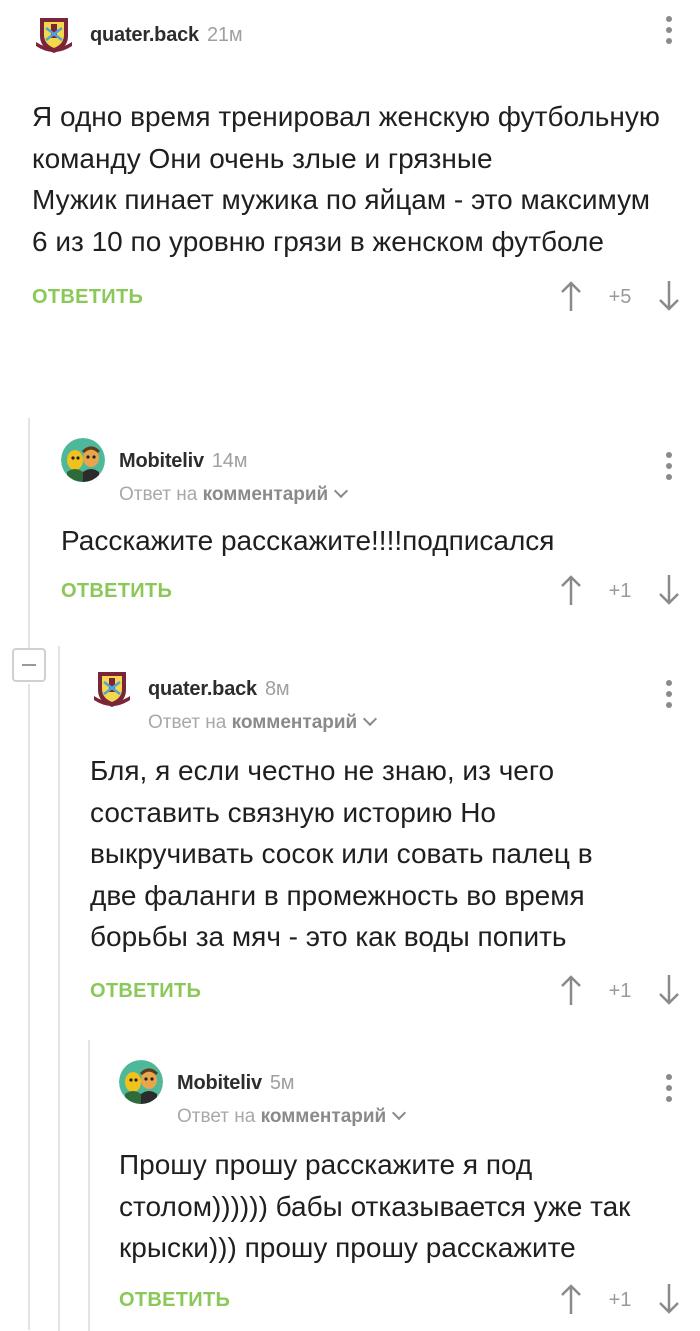 This screenshot has width=700, height=1331. What do you see at coordinates (282, 1083) in the screenshot?
I see `comment-time: 5м` at bounding box center [282, 1083].